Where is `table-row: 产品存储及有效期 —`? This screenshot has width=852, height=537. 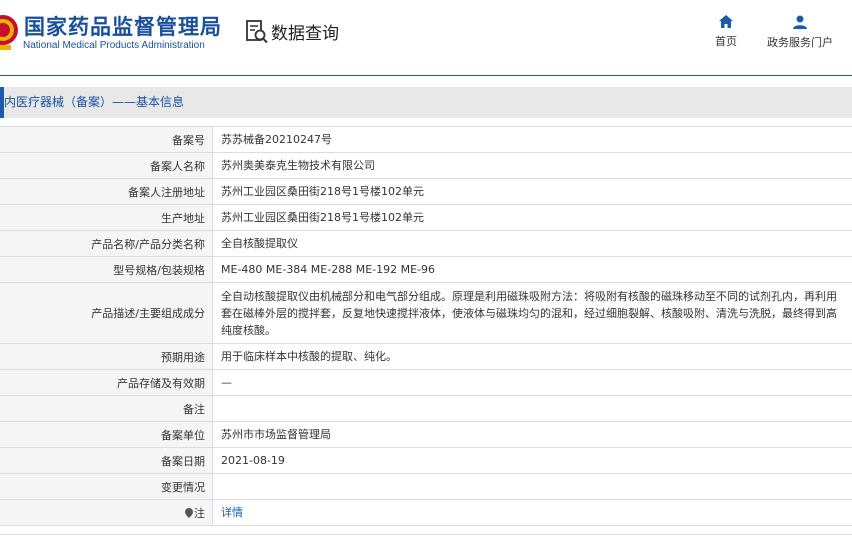
table-row: 产品存储及有效期 — is located at coordinates (426, 383).